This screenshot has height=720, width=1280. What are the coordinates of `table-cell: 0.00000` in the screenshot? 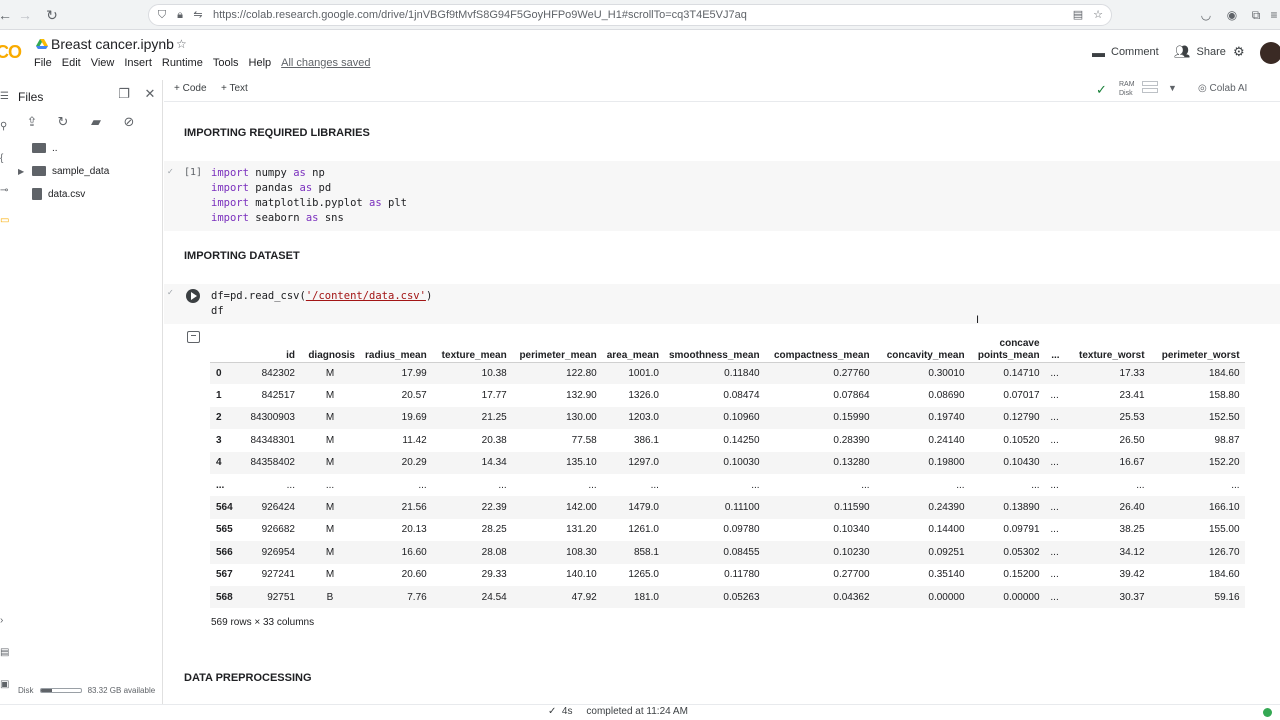 It's located at (1007, 597).